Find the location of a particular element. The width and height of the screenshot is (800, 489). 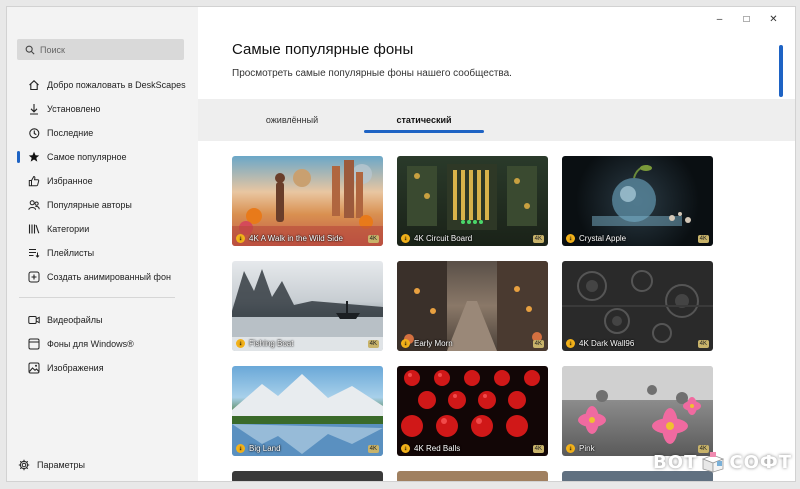

sidebar-item-authors: Популярные авторы is located at coordinates (102, 205).